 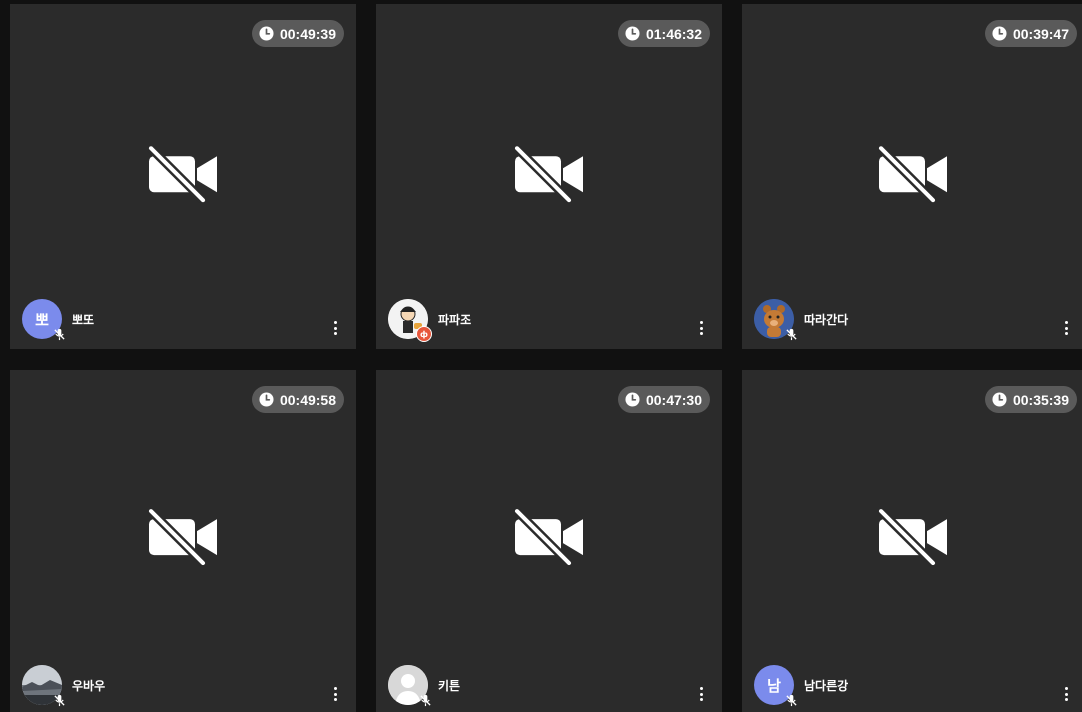 I want to click on participant-info: 우바우, so click(x=64, y=686).